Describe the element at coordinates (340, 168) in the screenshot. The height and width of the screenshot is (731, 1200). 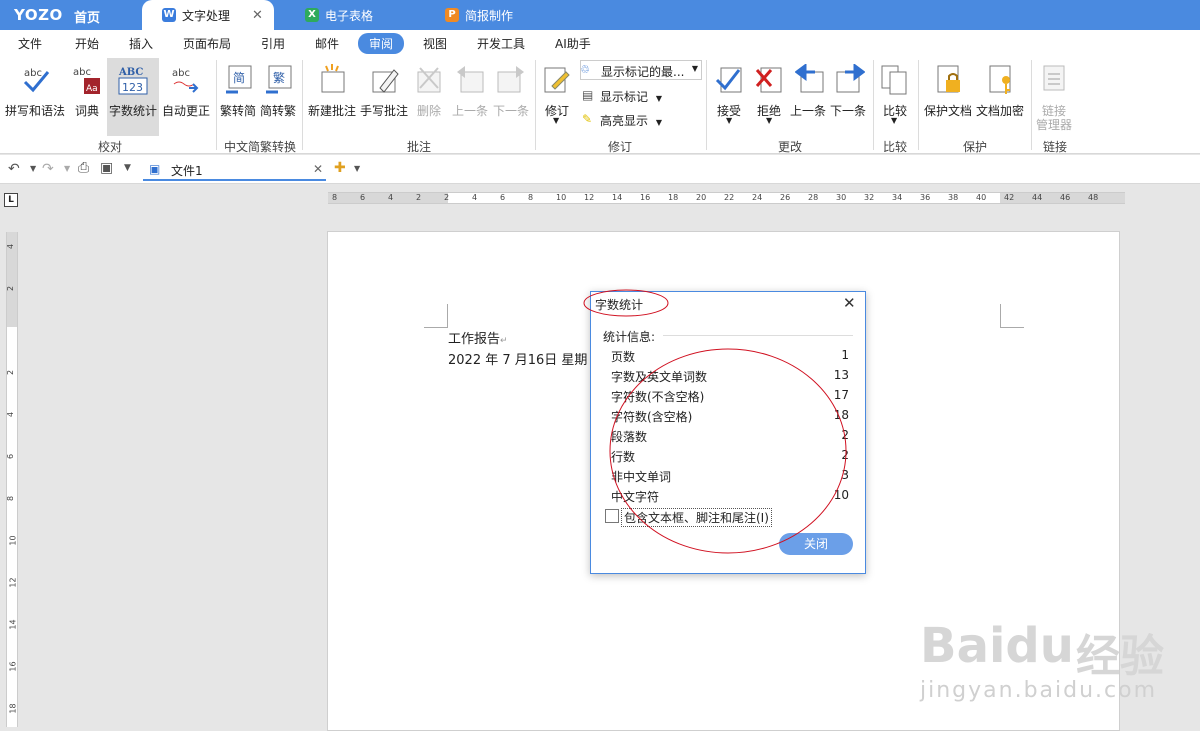
I see `new-document-icon: ✚` at that location.